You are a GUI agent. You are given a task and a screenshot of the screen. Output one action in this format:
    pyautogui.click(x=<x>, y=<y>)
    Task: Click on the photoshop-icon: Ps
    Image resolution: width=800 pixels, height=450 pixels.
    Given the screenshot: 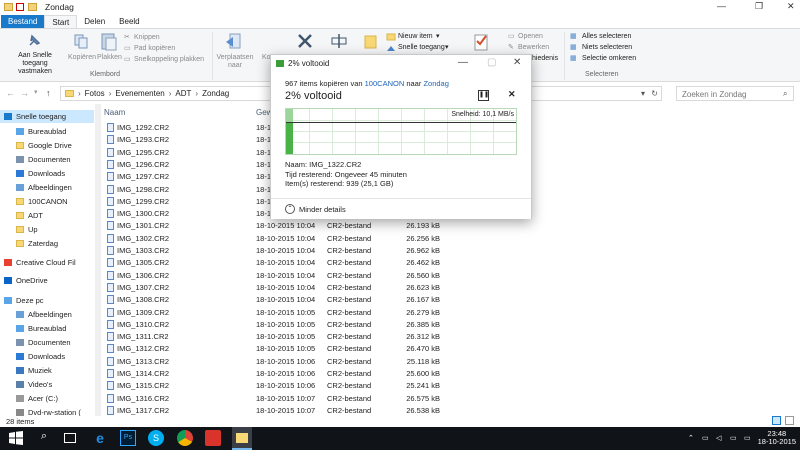 What is the action you would take?
    pyautogui.click(x=128, y=438)
    